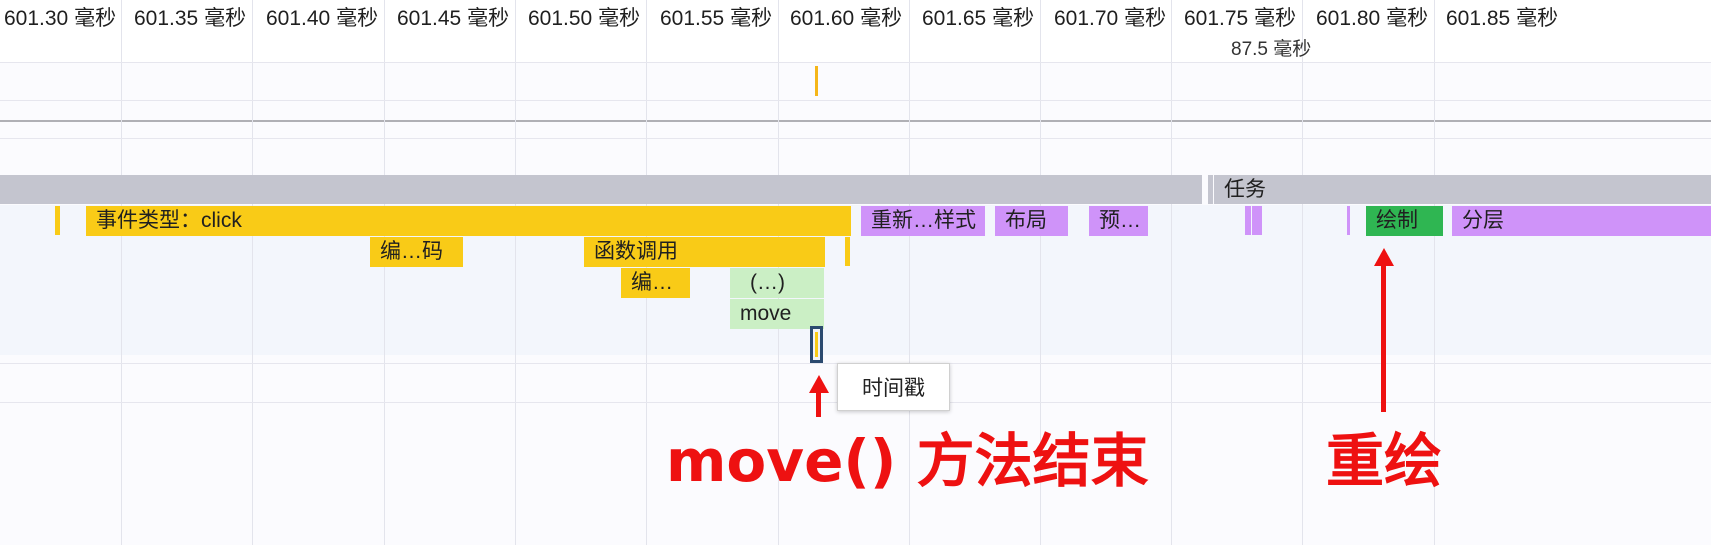 The width and height of the screenshot is (1711, 545). Describe the element at coordinates (584, 18) in the screenshot. I see `time-tick: 601.50 毫秒` at that location.